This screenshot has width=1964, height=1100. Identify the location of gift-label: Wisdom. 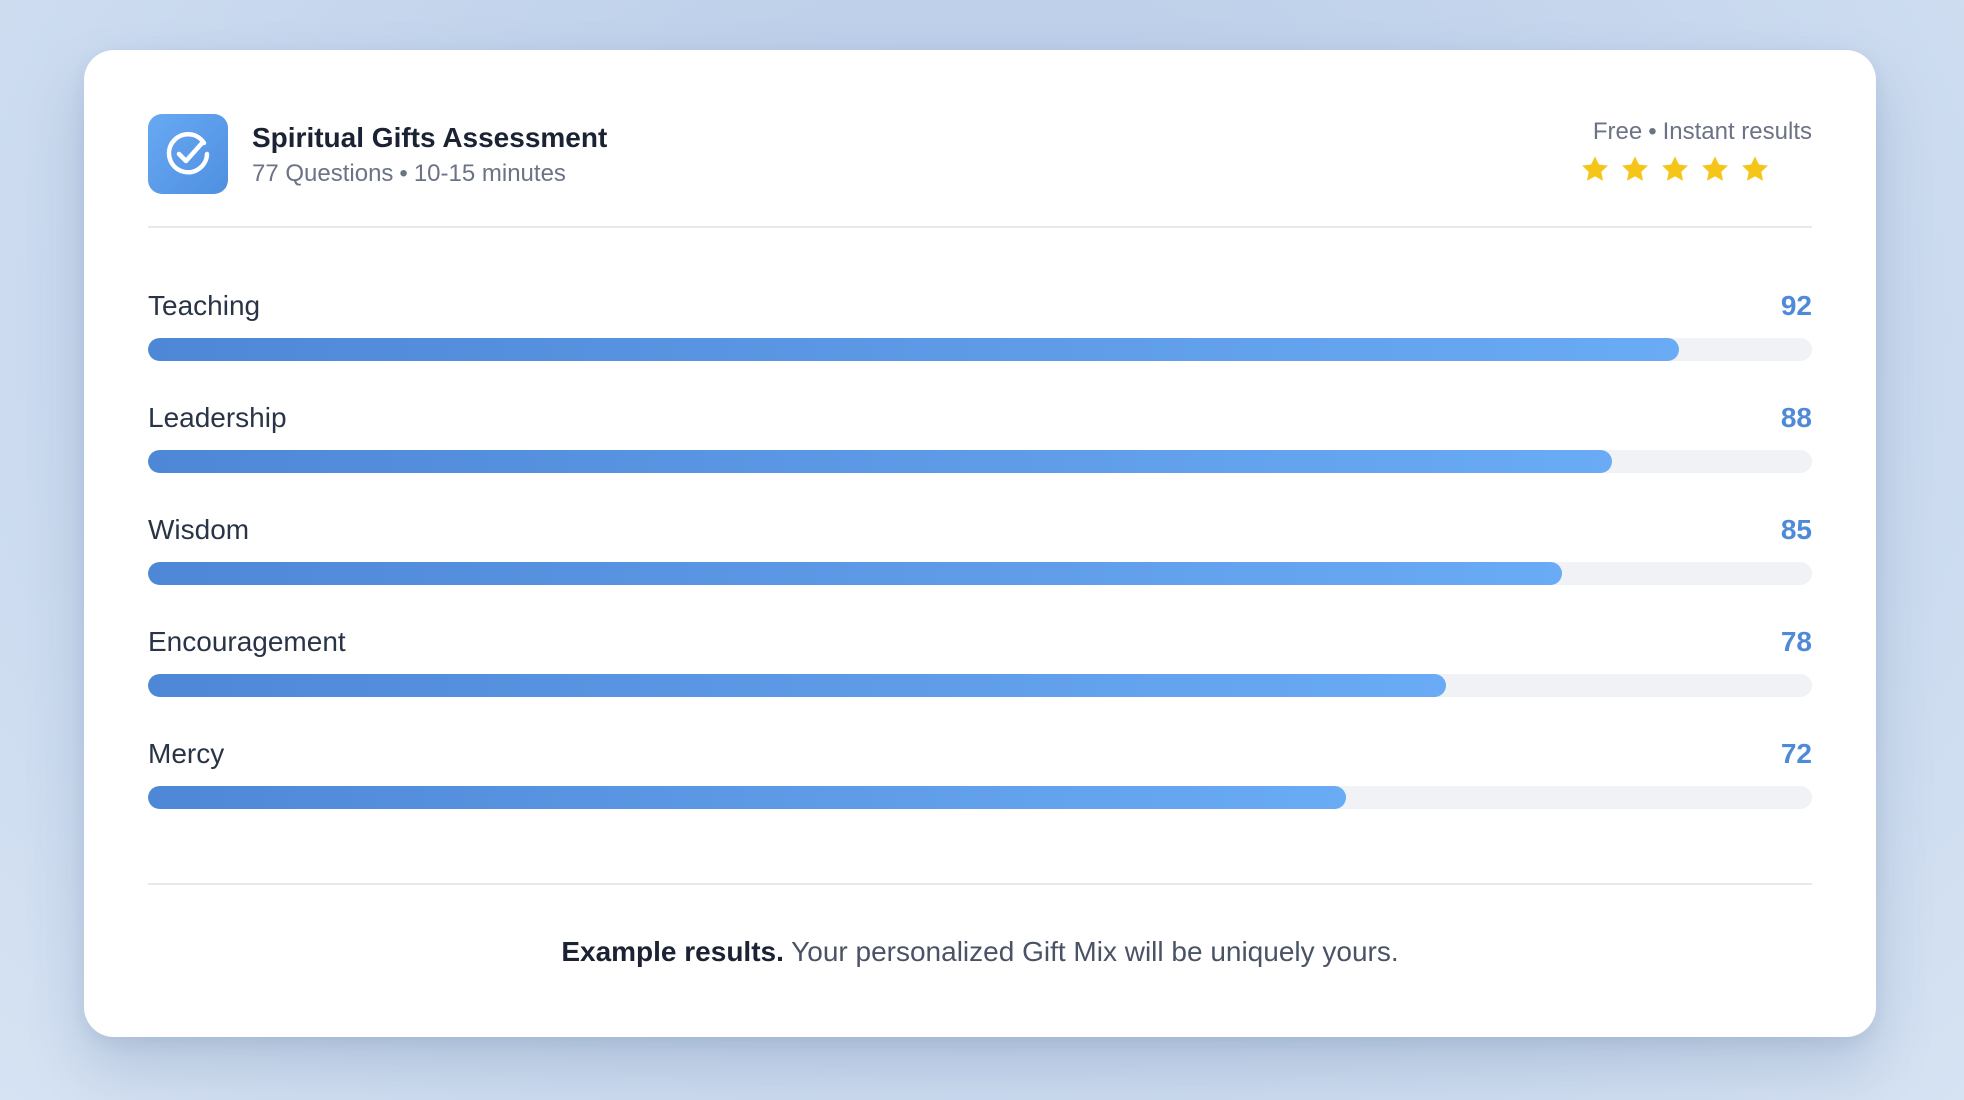
(199, 529).